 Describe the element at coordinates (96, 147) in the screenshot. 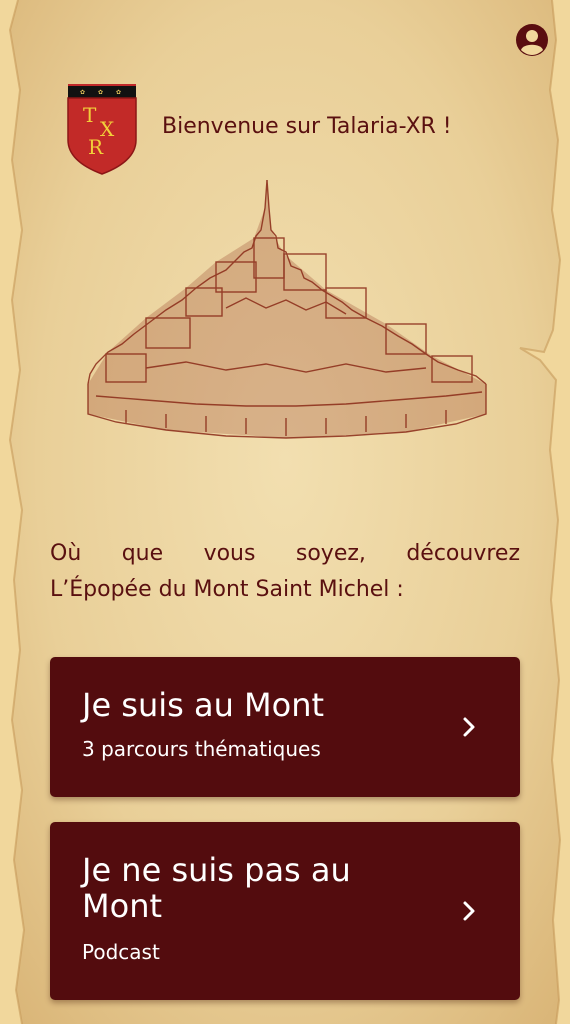

I see `svg-text: R` at that location.